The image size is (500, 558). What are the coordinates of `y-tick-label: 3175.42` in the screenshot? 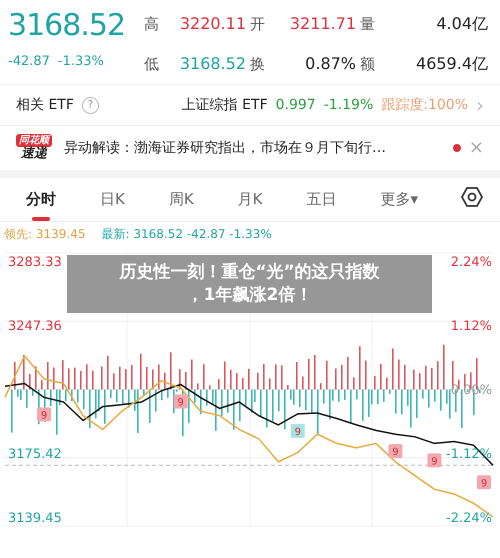 It's located at (35, 454).